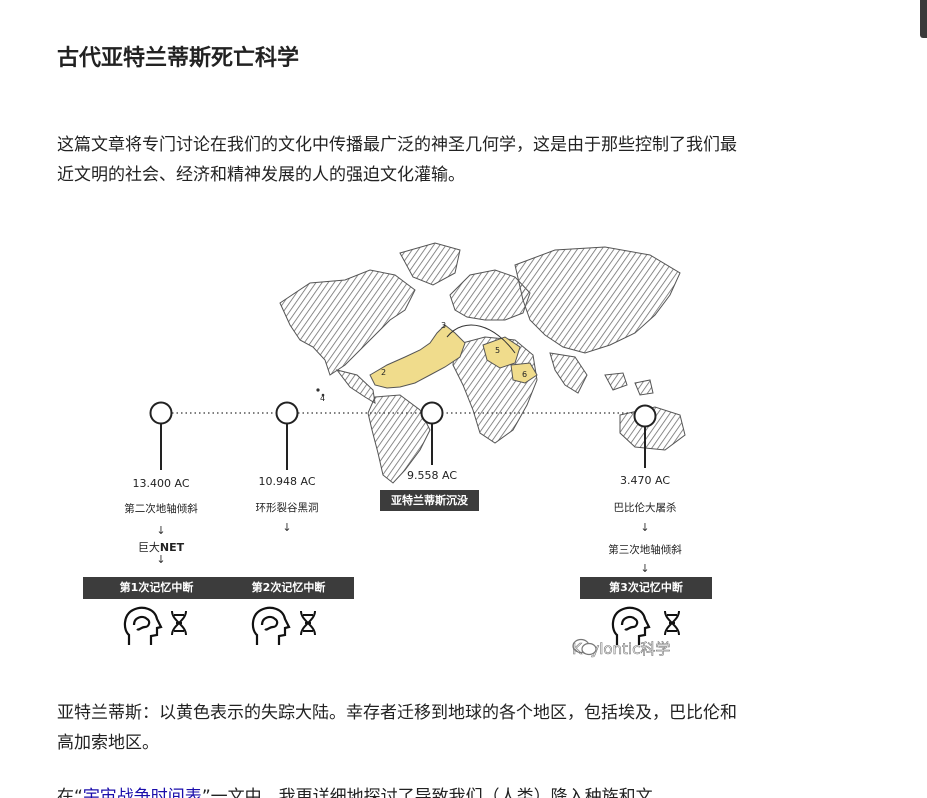 The width and height of the screenshot is (927, 798). I want to click on timeline-event-2: 环形裂谷黑洞, so click(287, 508).